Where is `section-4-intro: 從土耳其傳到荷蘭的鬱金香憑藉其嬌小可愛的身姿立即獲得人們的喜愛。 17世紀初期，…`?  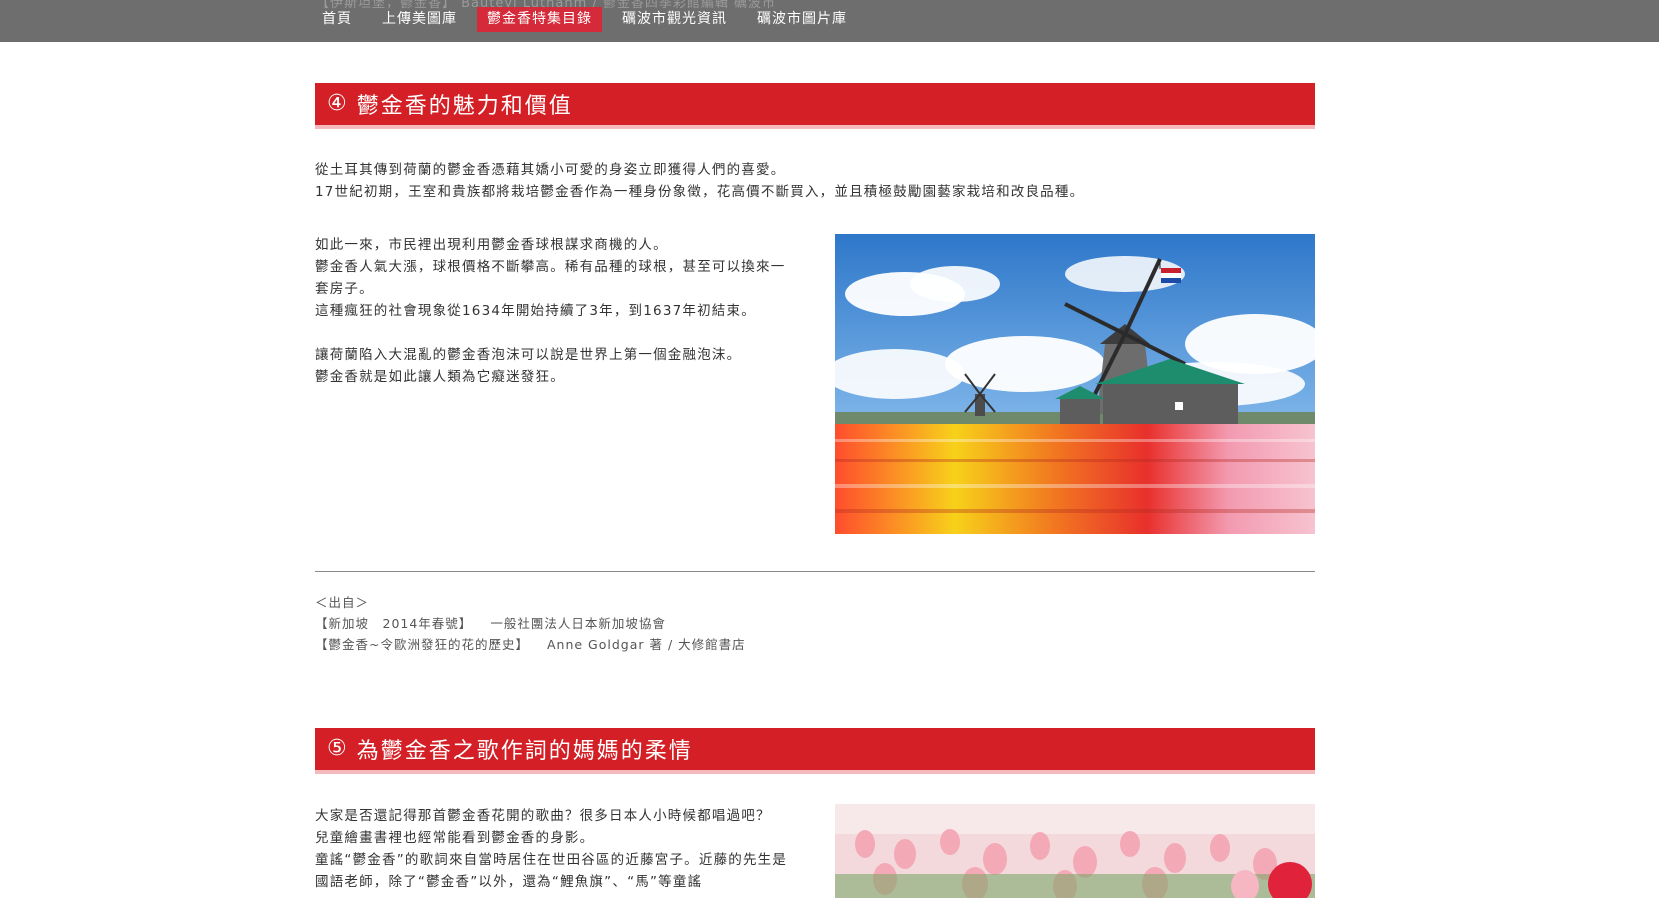
section-4-intro: 從土耳其傳到荷蘭的鬱金香憑藉其嬌小可愛的身姿立即獲得人們的喜愛。 17世紀初期，… is located at coordinates (699, 181).